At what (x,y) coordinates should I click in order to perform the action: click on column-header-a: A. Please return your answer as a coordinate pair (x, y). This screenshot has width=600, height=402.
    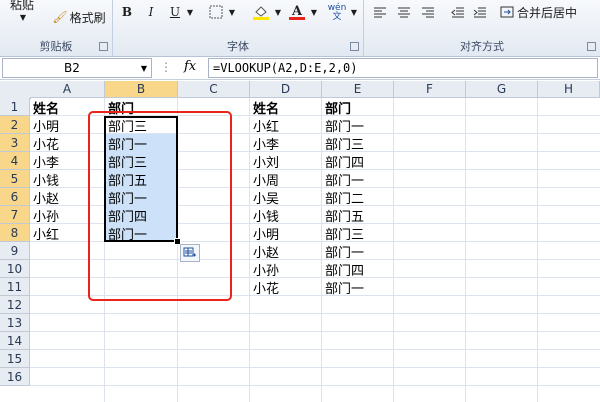
    Looking at the image, I should click on (67, 89).